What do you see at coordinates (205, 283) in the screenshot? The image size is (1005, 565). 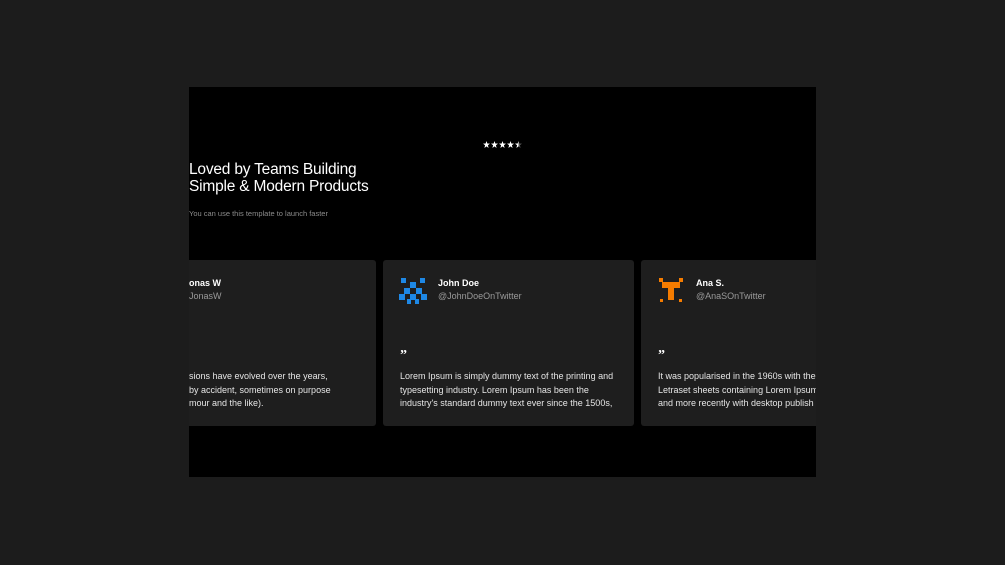 I see `author-name: onas W` at bounding box center [205, 283].